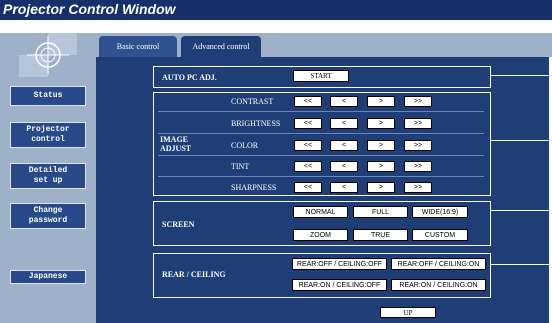 The width and height of the screenshot is (552, 323). Describe the element at coordinates (48, 216) in the screenshot. I see `change-password-button: Change password` at that location.